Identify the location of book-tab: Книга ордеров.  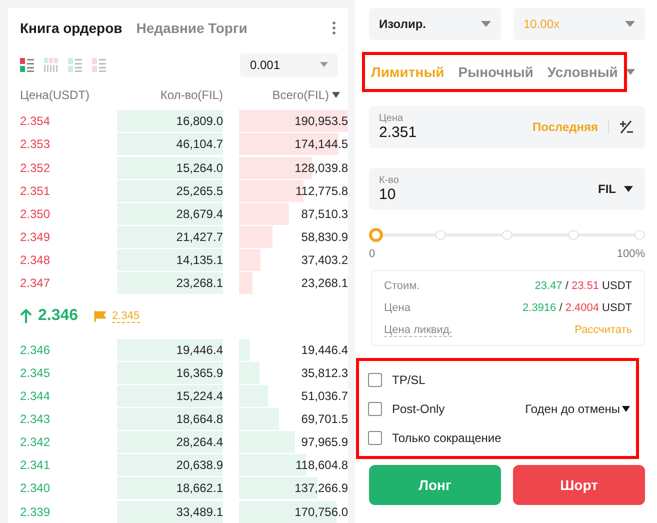
(71, 28).